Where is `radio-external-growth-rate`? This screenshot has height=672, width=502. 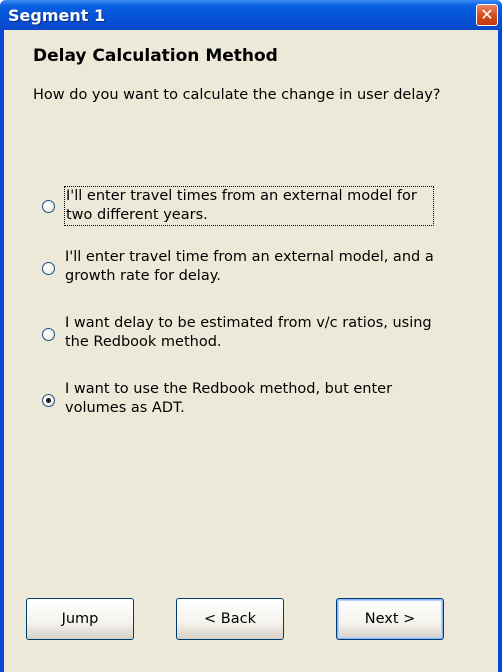
radio-external-growth-rate is located at coordinates (48, 268).